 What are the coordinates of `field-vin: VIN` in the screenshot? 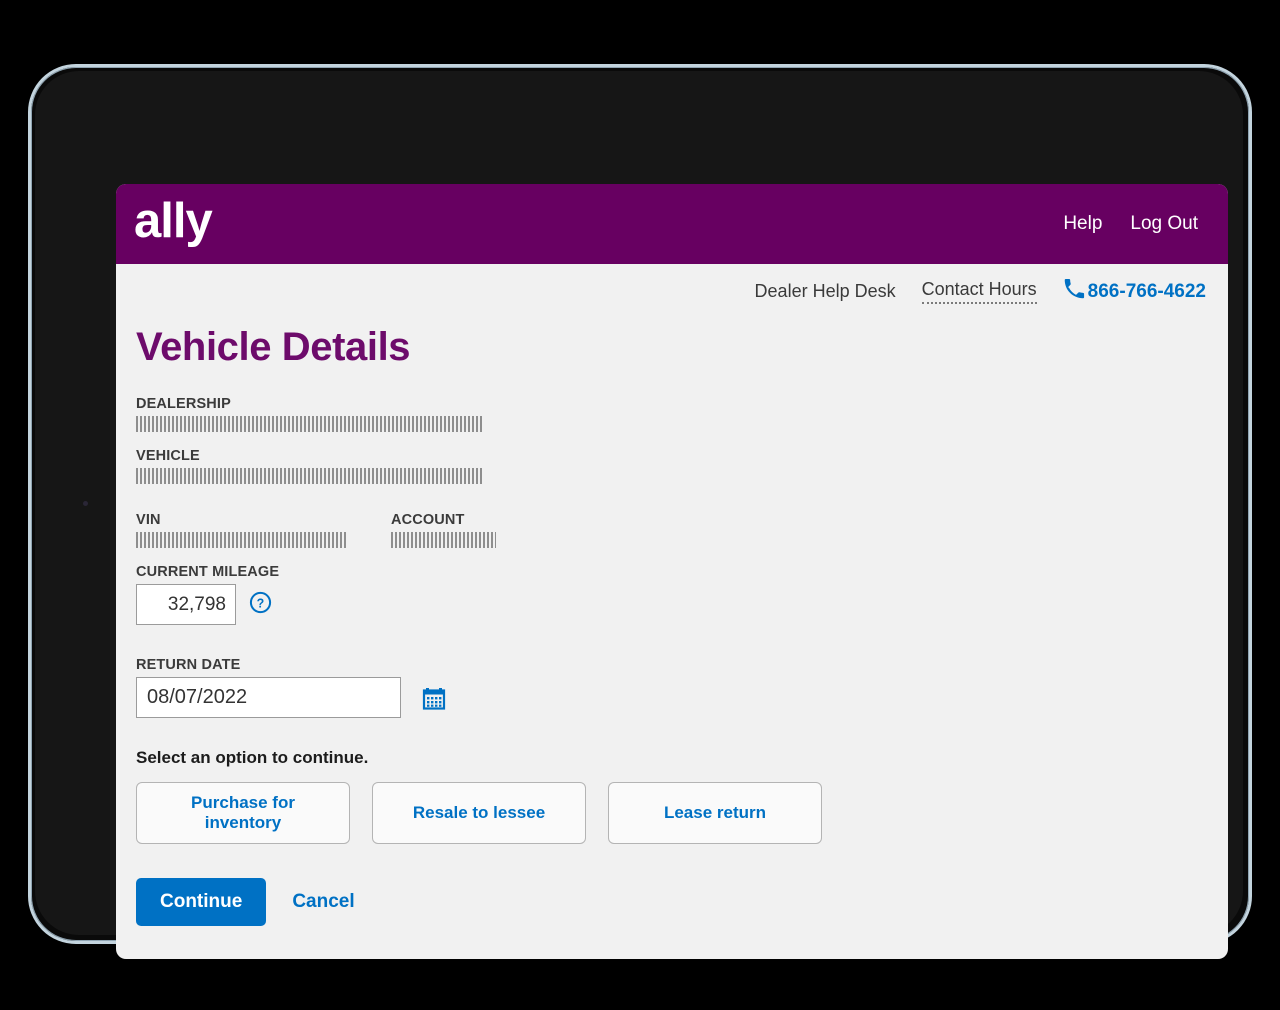 It's located at (263, 530).